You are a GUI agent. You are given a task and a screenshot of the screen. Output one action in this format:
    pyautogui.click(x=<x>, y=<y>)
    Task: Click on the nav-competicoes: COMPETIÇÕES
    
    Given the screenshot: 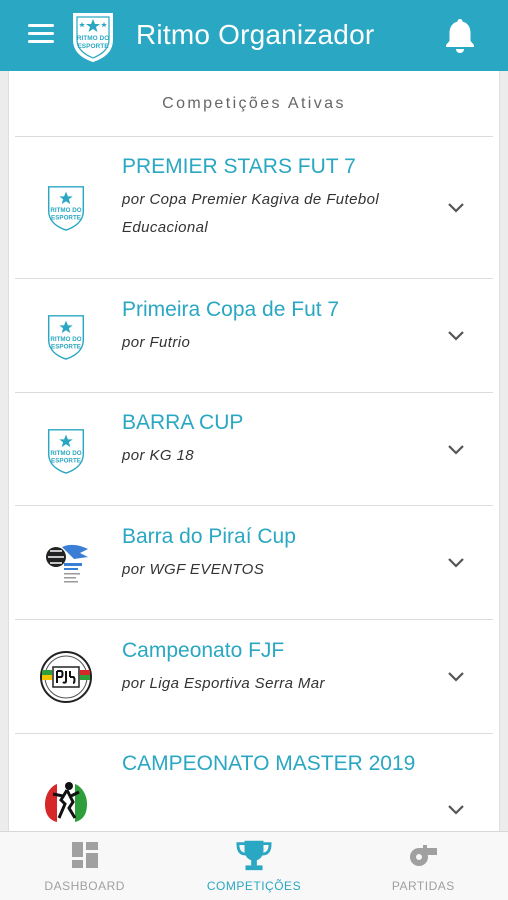 What is the action you would take?
    pyautogui.click(x=253, y=866)
    